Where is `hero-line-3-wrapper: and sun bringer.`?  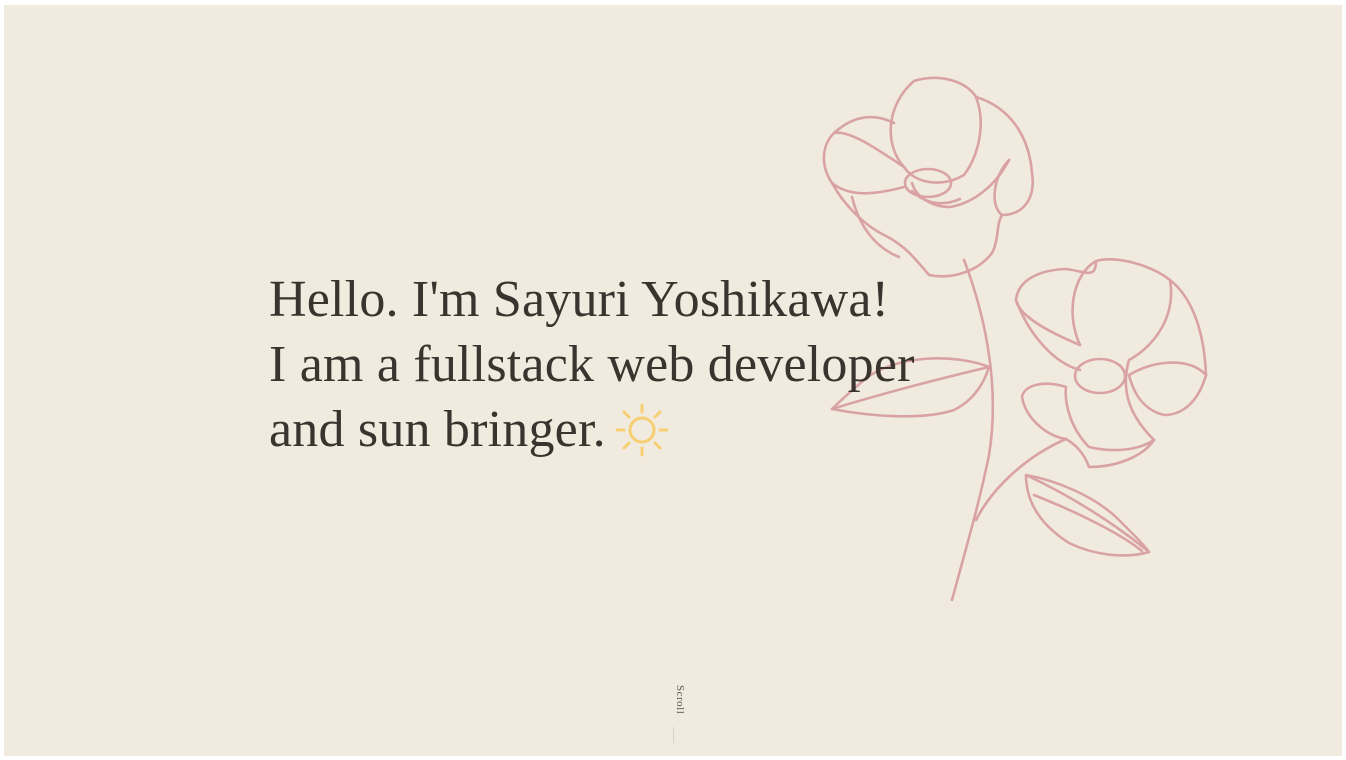
hero-line-3-wrapper: and sun bringer. is located at coordinates (592, 429).